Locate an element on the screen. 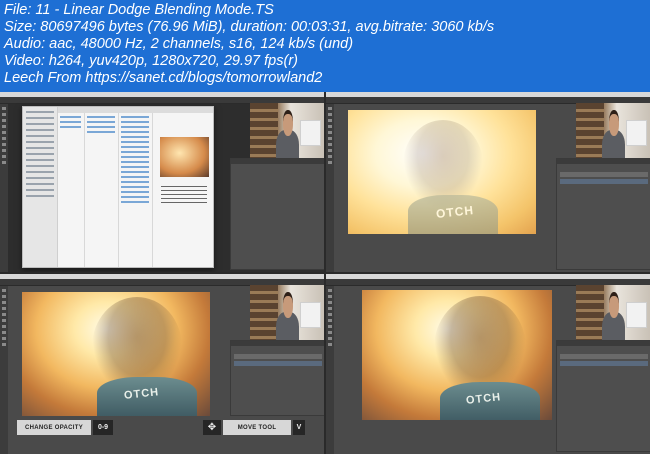  move-arrows-icon: ✥ is located at coordinates (212, 427).